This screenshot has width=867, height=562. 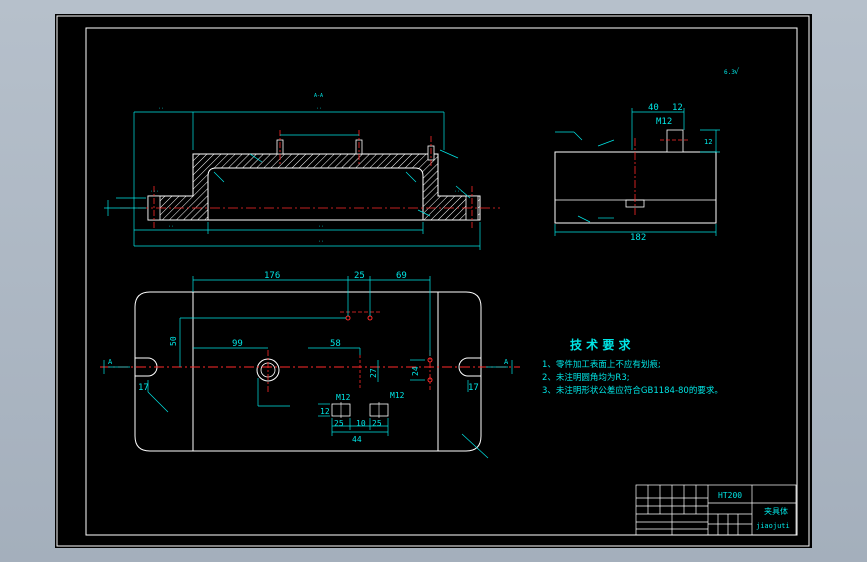 I want to click on dim-m12-a: M12, so click(x=343, y=397).